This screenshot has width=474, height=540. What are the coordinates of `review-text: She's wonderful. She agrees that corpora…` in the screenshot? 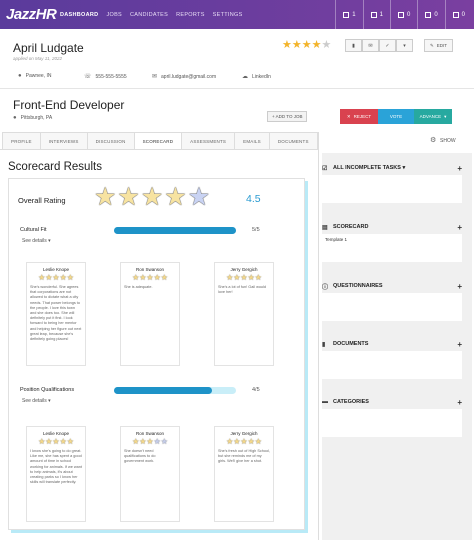 It's located at (56, 313).